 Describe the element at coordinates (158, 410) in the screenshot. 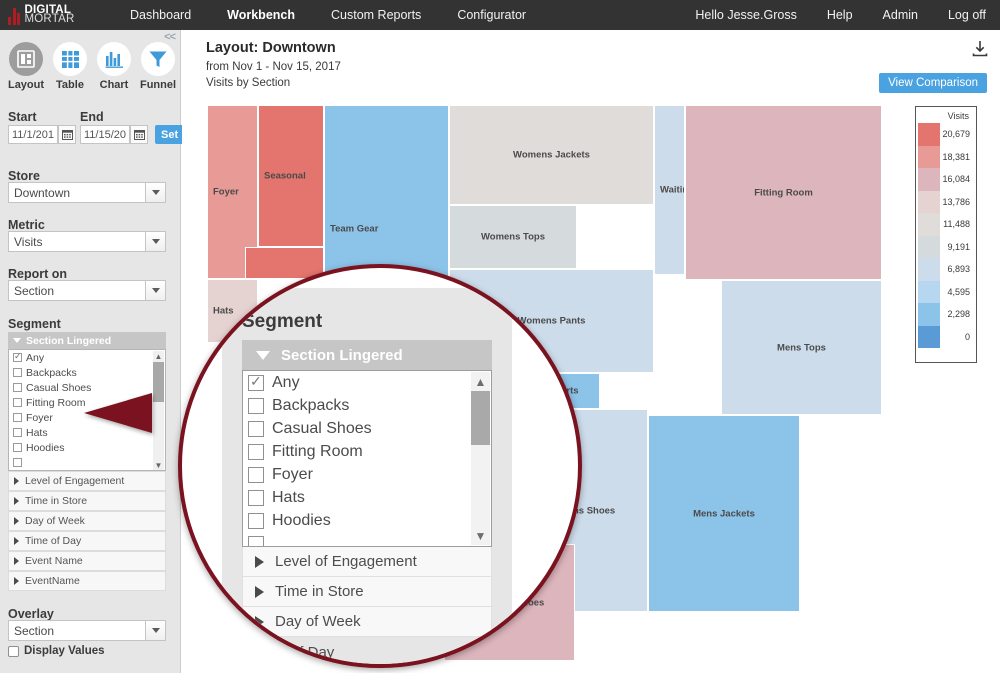

I see `segment-list-scrollbar: ▲ ▼` at that location.